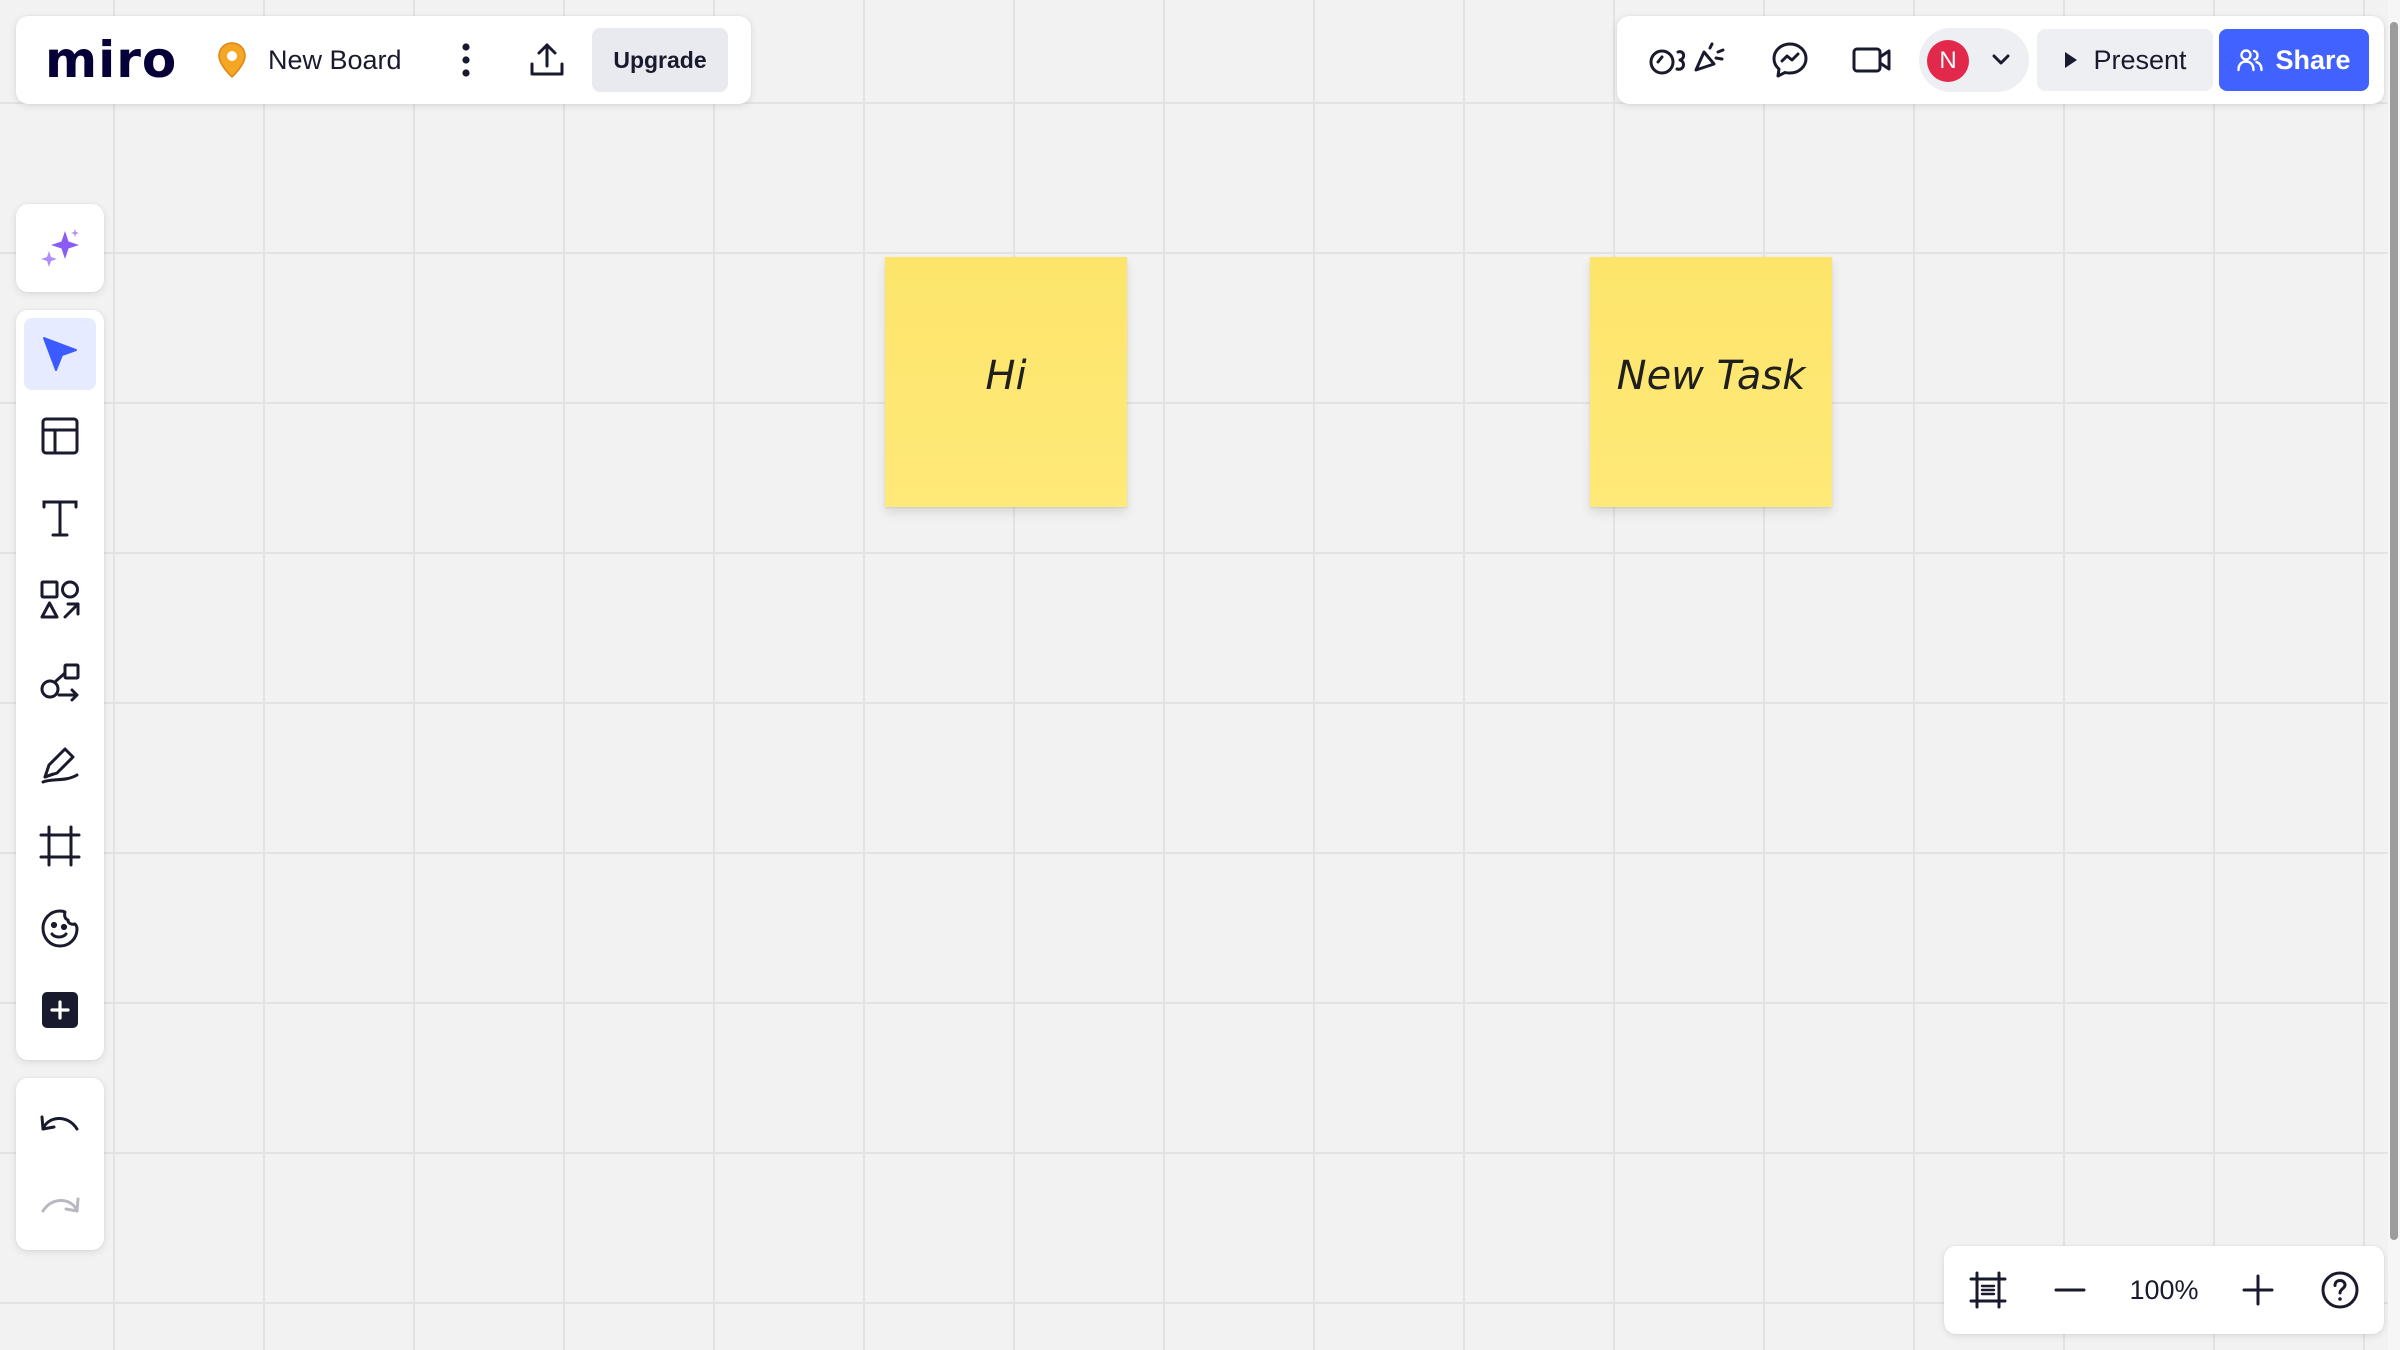 The height and width of the screenshot is (1350, 2400). I want to click on shapes-tool, so click(60, 600).